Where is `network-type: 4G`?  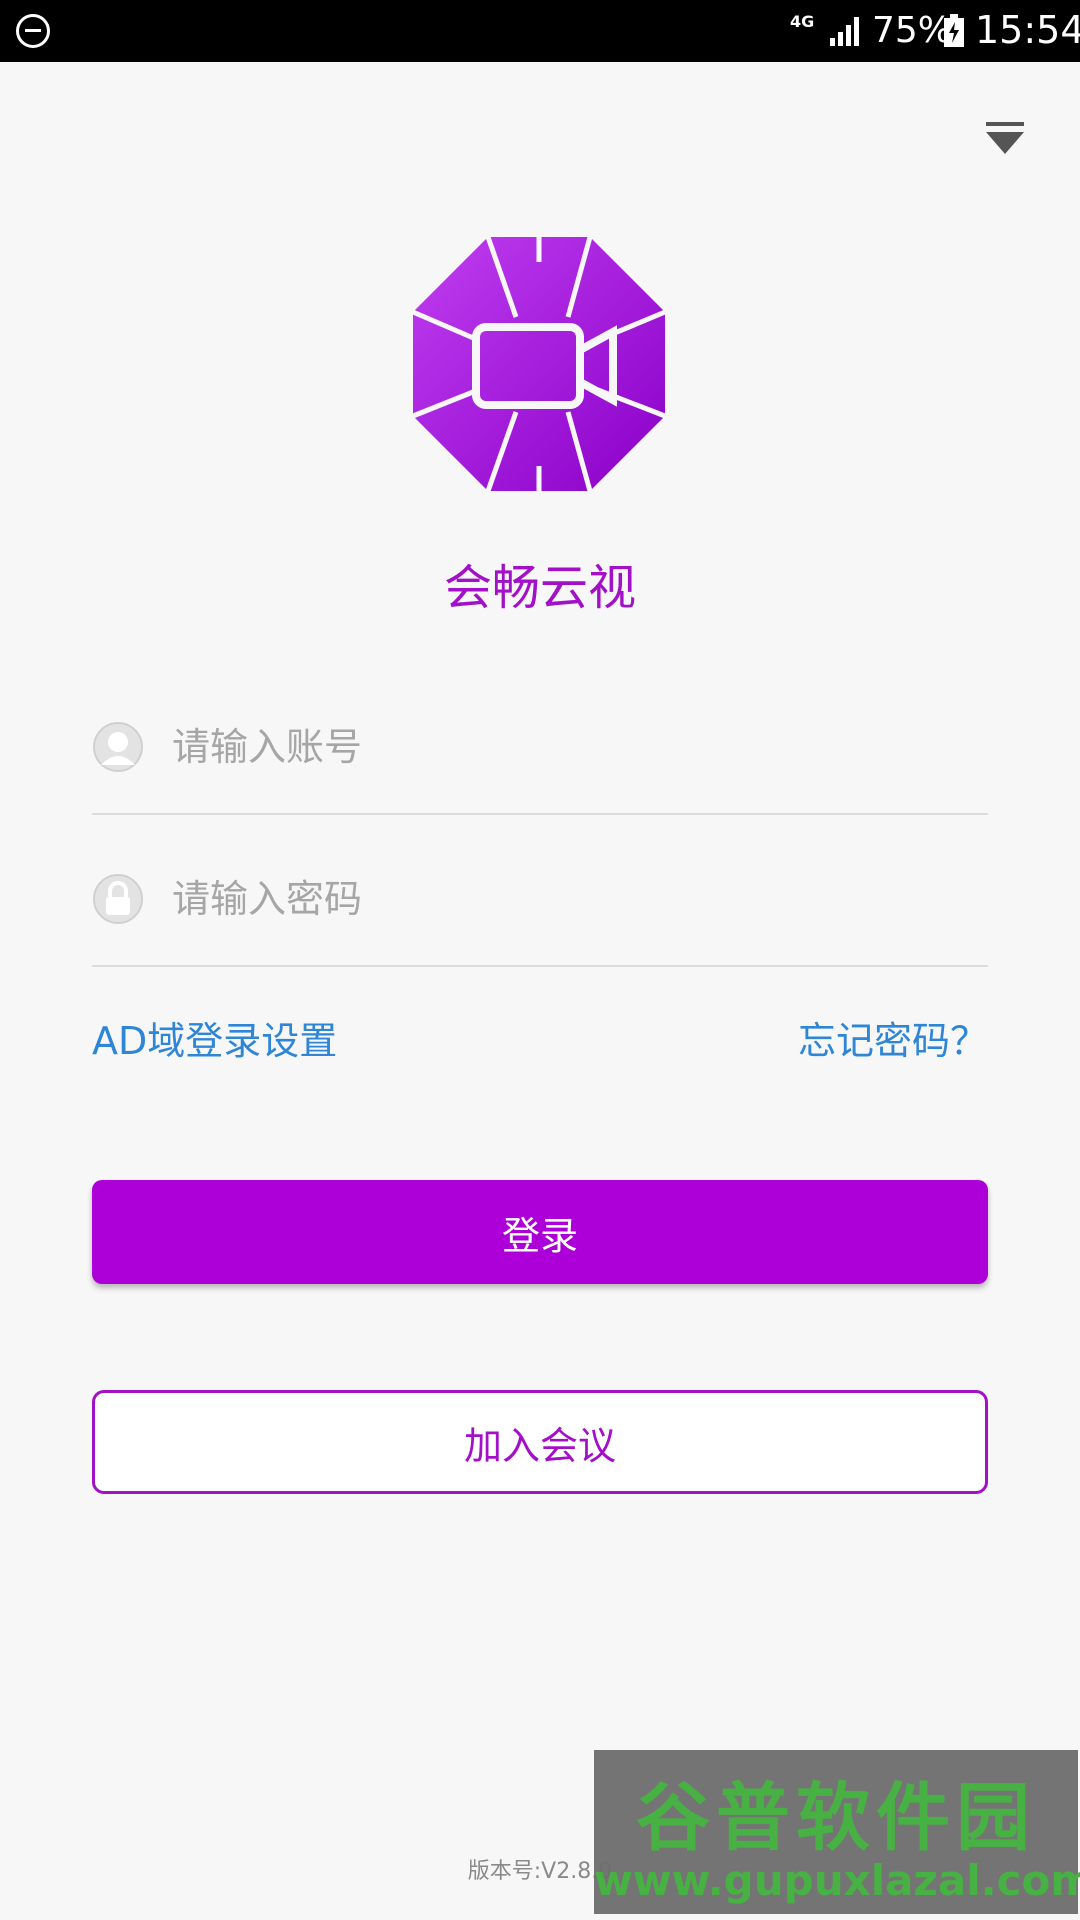
network-type: 4G is located at coordinates (802, 21).